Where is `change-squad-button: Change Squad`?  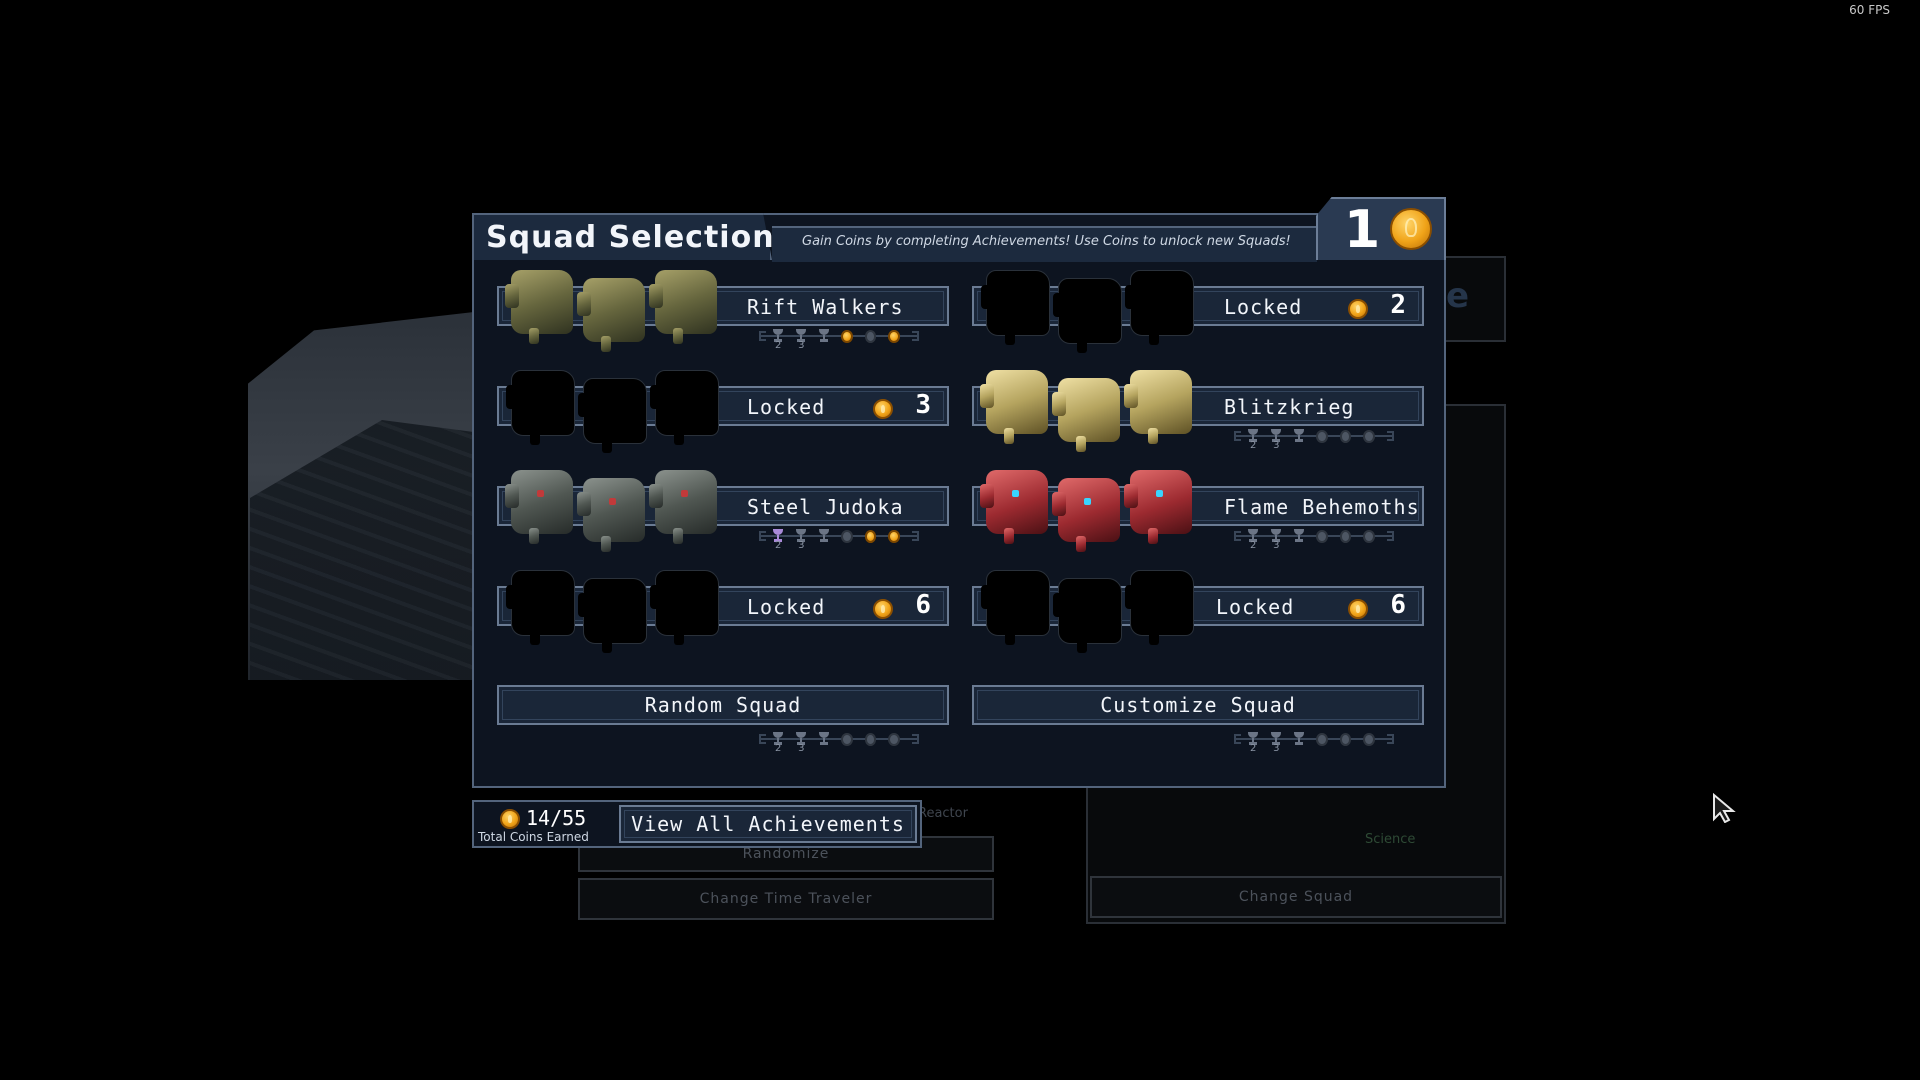
change-squad-button: Change Squad is located at coordinates (1296, 897).